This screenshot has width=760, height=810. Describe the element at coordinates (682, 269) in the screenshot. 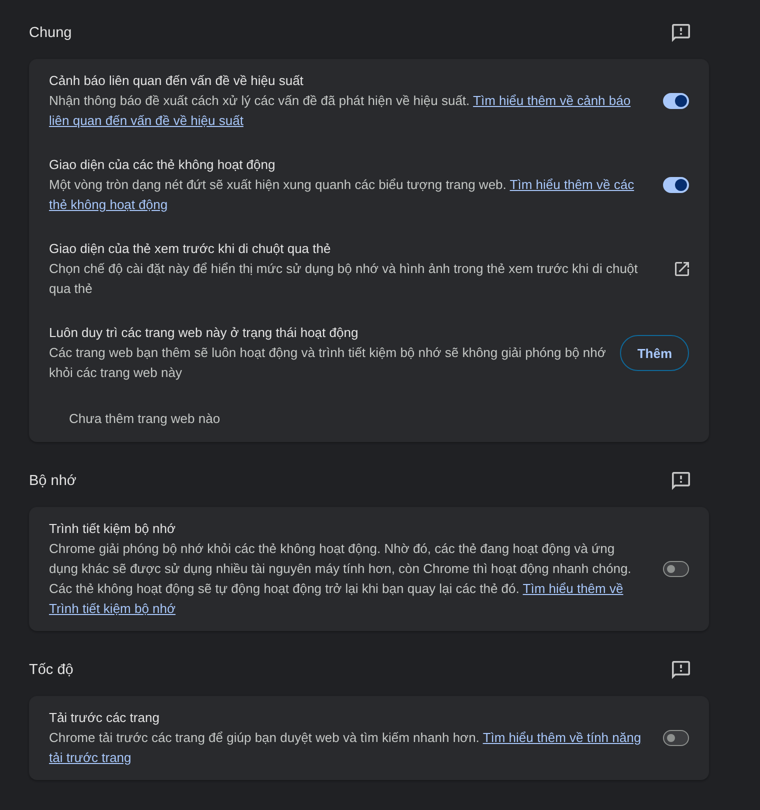

I see `external-link-icon` at that location.